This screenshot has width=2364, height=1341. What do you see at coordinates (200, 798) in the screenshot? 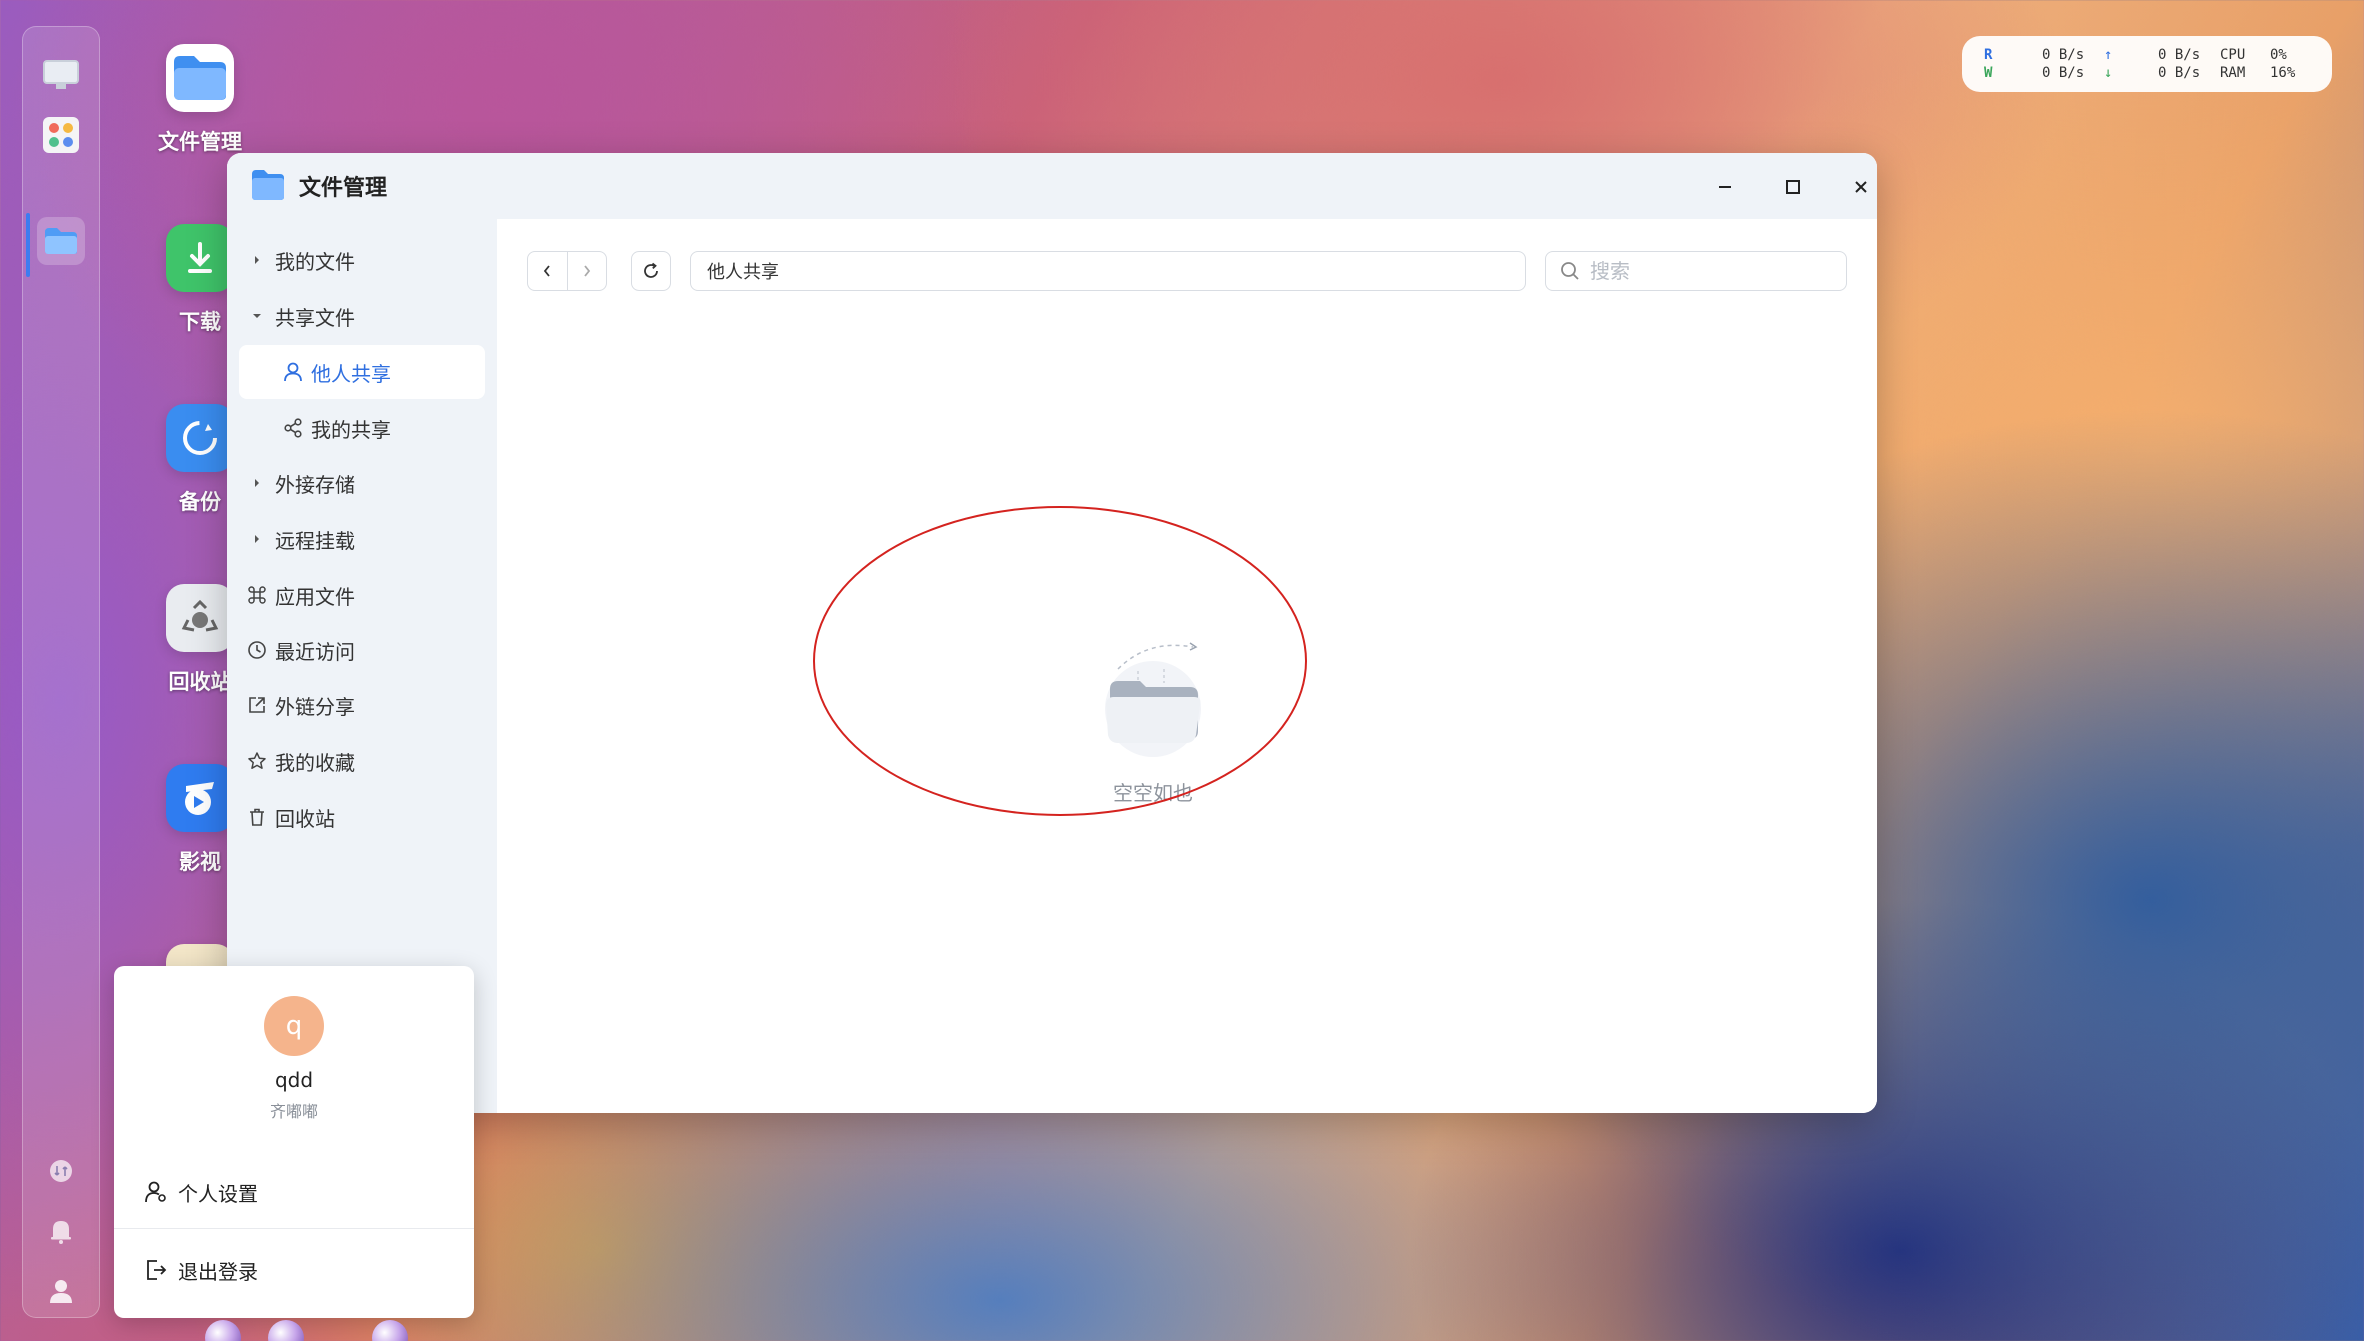
I see `video-icon` at bounding box center [200, 798].